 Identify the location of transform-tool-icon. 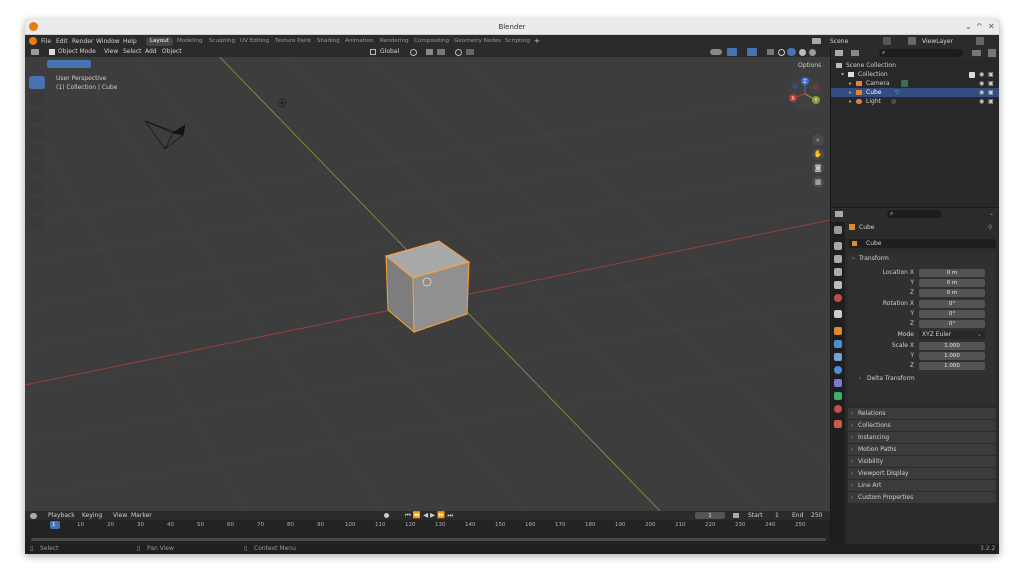
(37, 167).